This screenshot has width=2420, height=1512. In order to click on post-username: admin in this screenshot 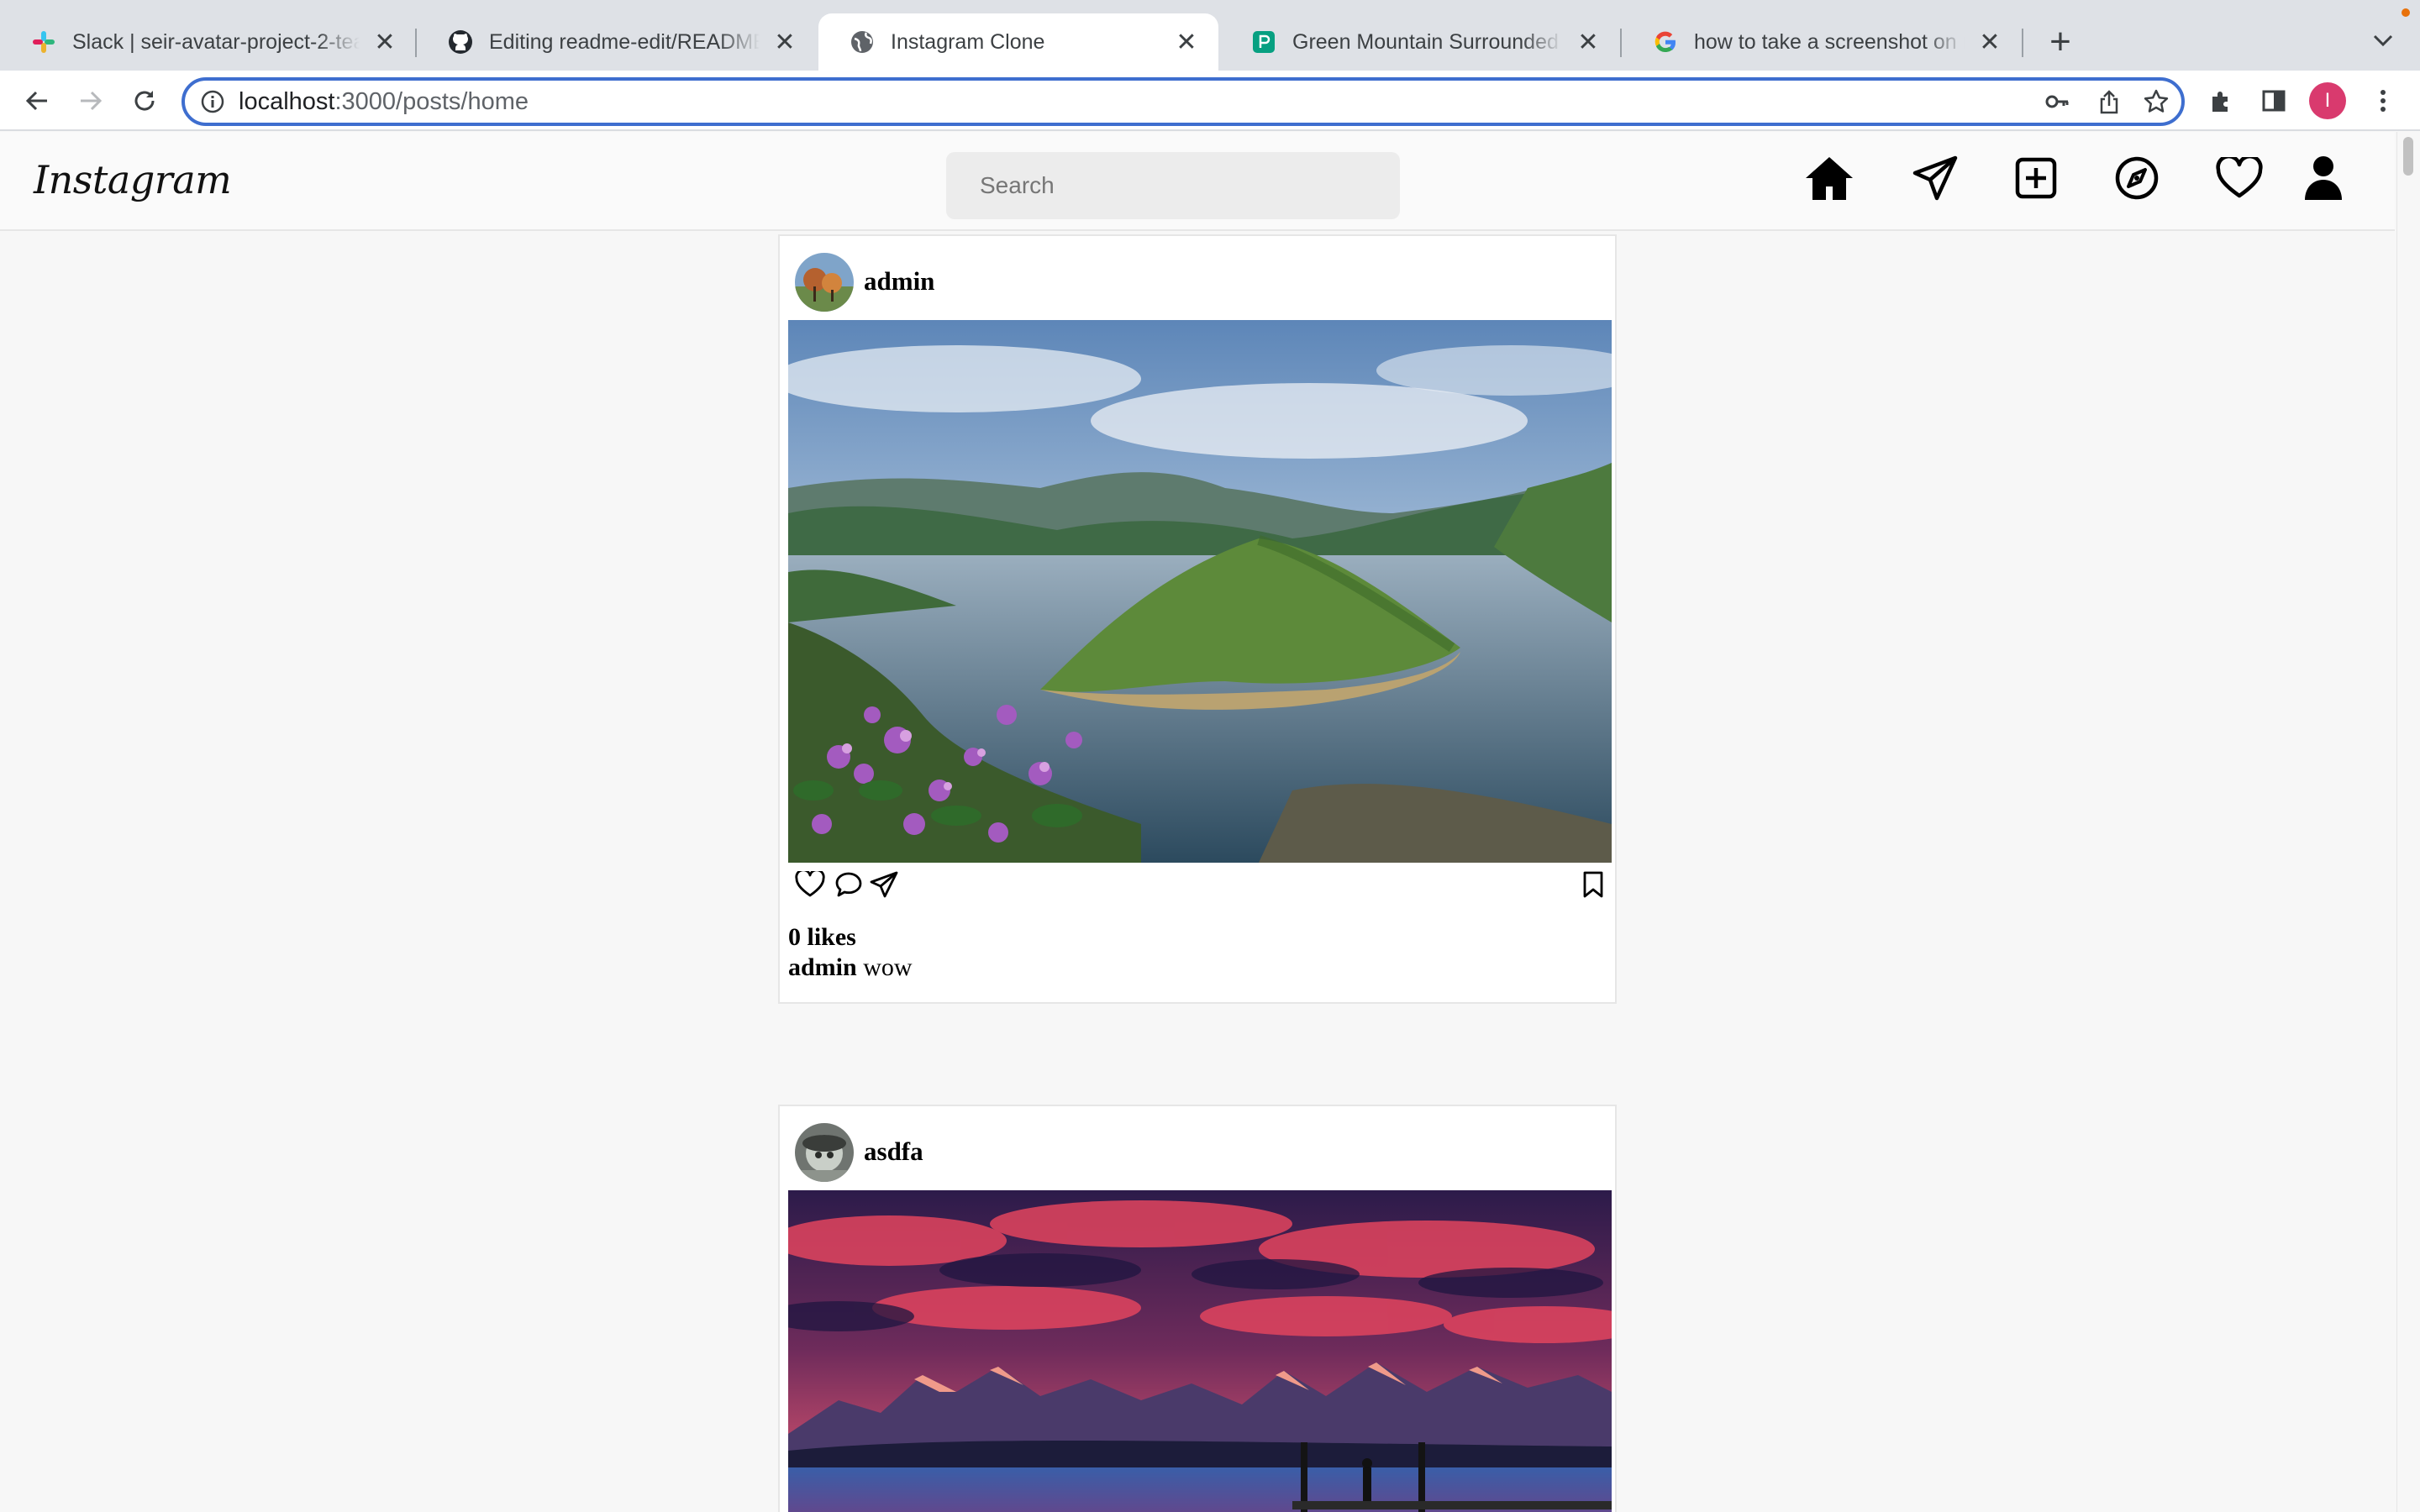, I will do `click(899, 281)`.